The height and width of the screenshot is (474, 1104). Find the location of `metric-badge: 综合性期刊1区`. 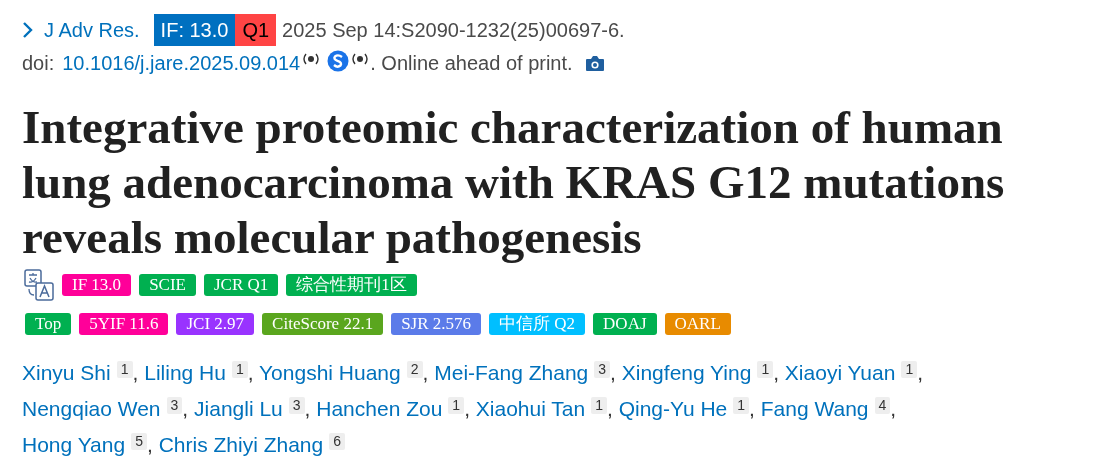

metric-badge: 综合性期刊1区 is located at coordinates (351, 285).